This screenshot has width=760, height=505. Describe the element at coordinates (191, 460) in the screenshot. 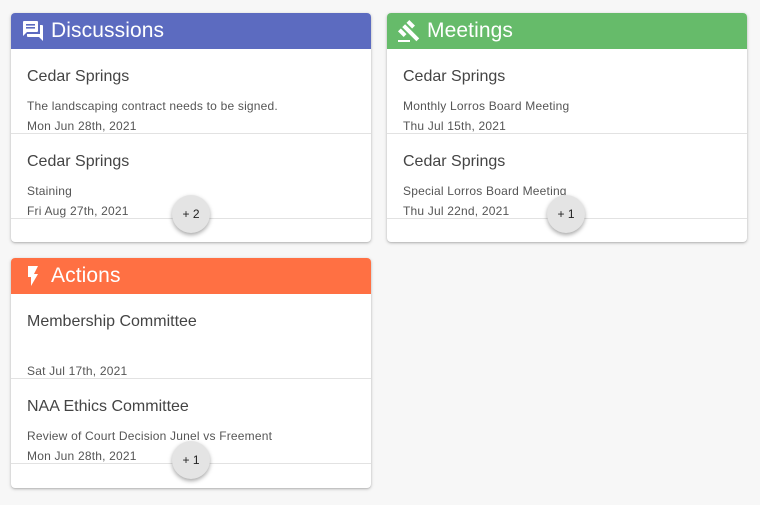

I see `more-actions-button: + 1` at that location.